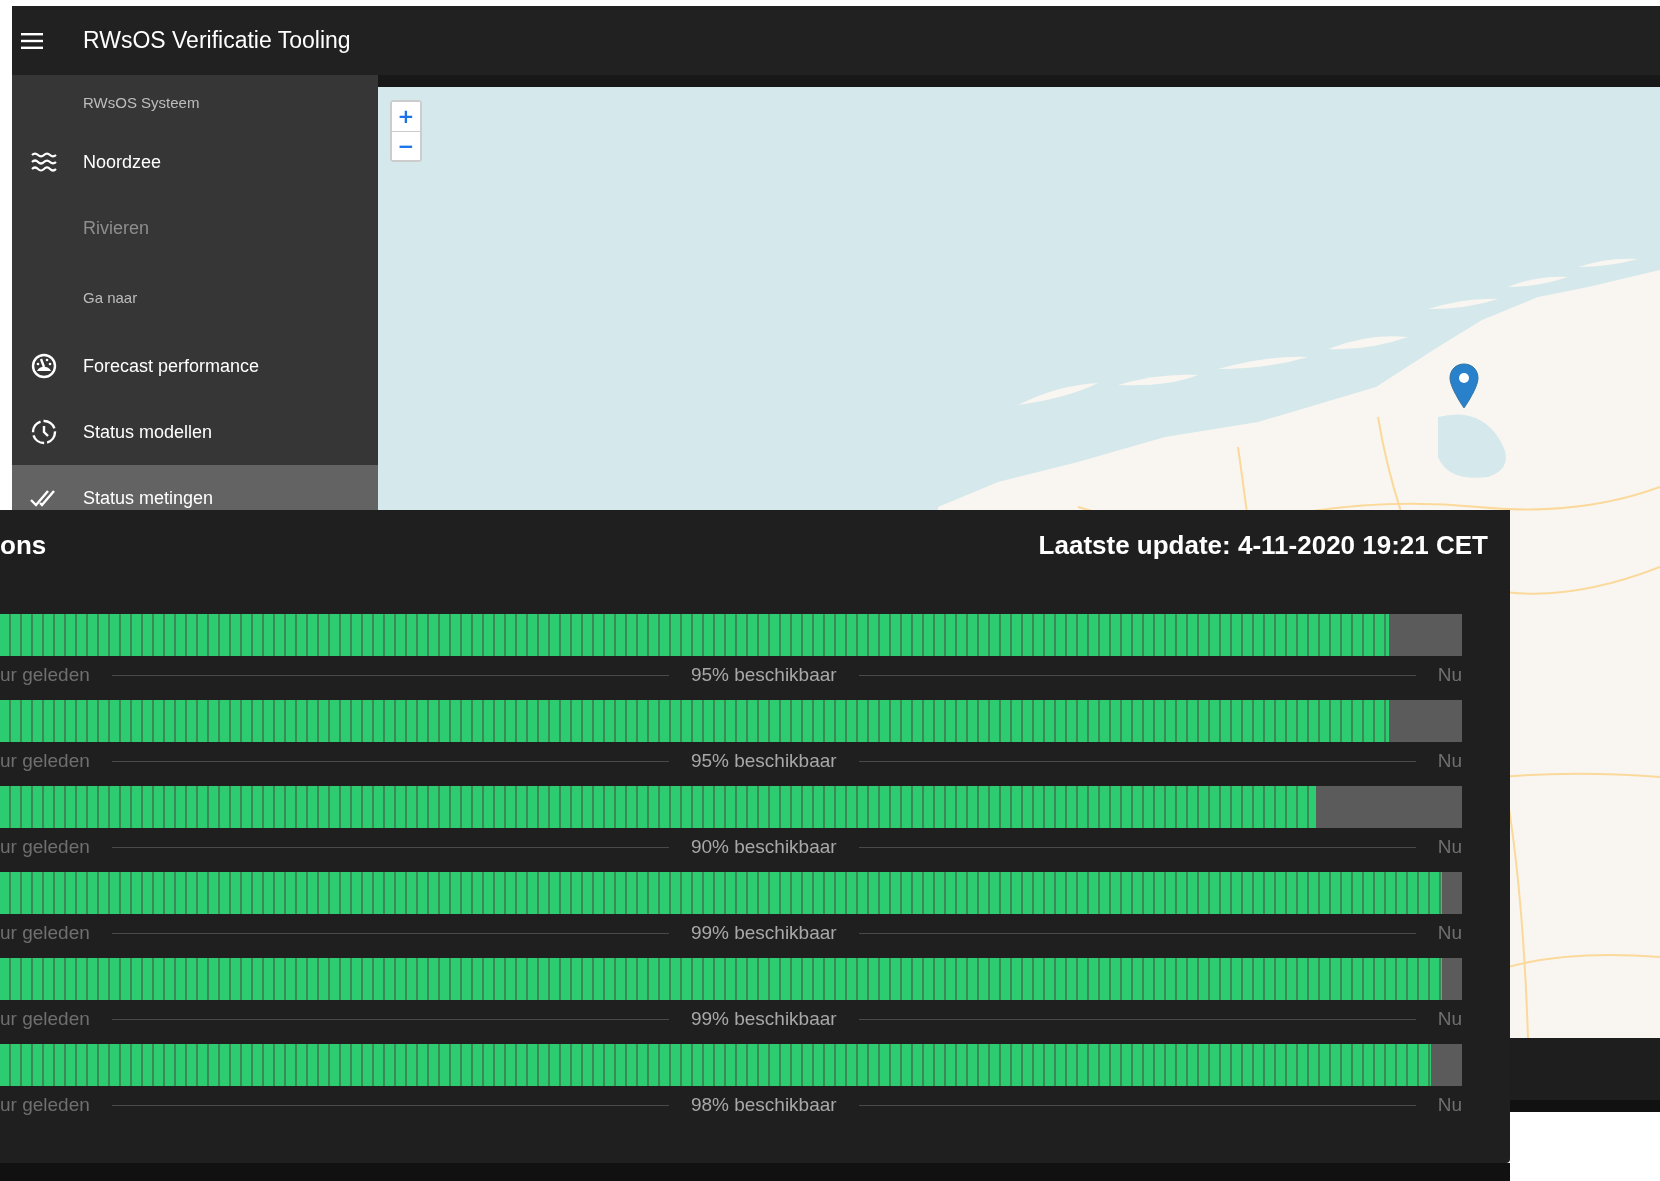 Image resolution: width=1660 pixels, height=1181 pixels. Describe the element at coordinates (1464, 386) in the screenshot. I see `map-marker-icon` at that location.